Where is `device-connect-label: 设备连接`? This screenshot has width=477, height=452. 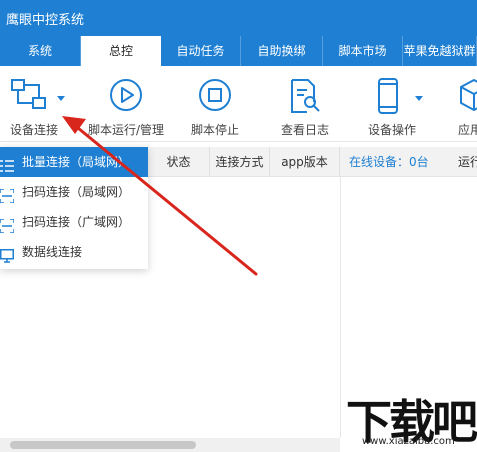 device-connect-label: 设备连接 is located at coordinates (33, 130).